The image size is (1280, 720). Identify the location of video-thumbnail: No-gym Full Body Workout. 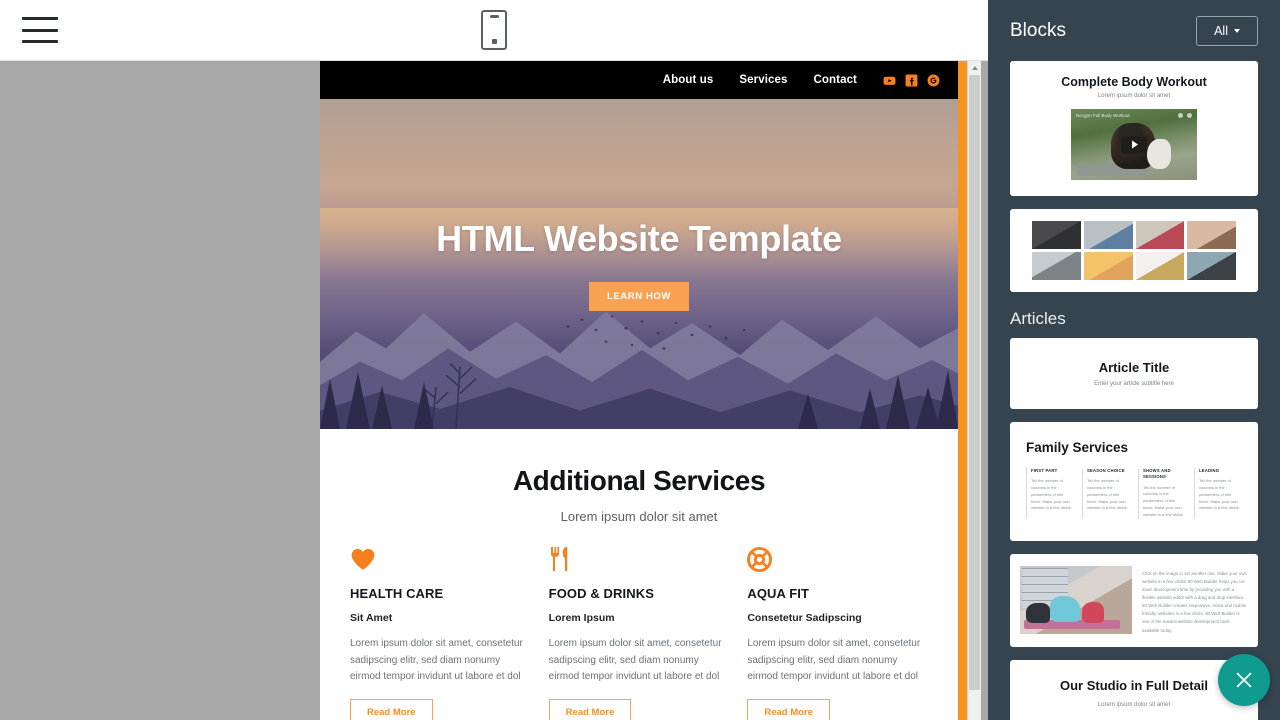
(1134, 144).